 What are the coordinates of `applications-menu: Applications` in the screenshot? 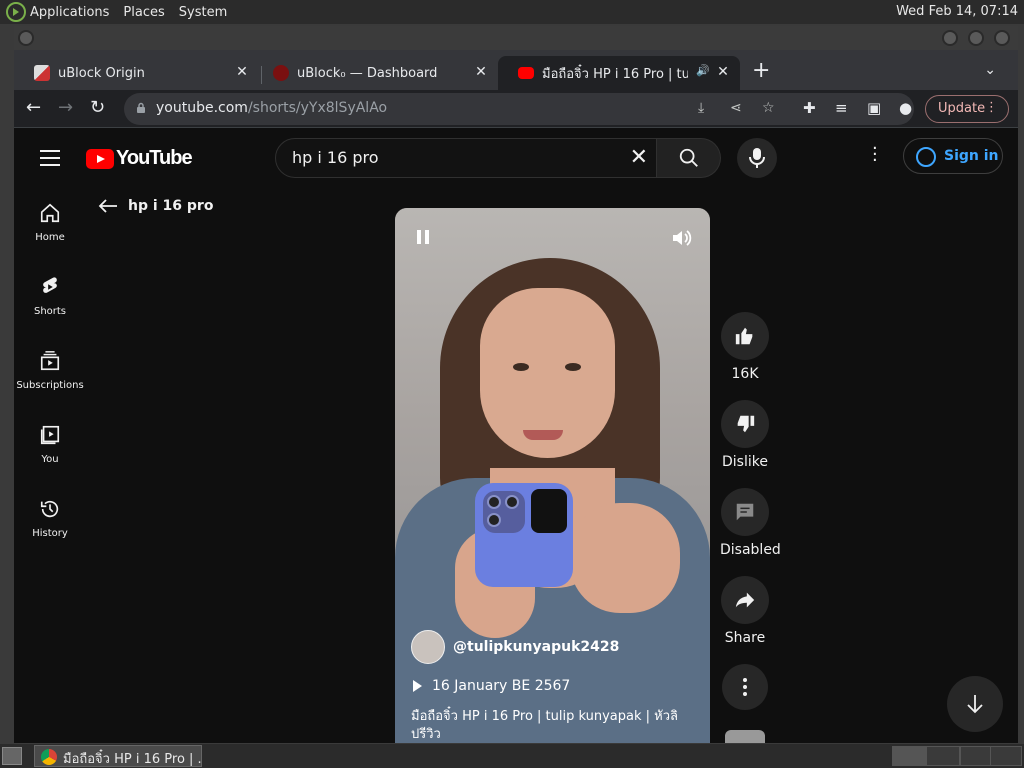 It's located at (69, 12).